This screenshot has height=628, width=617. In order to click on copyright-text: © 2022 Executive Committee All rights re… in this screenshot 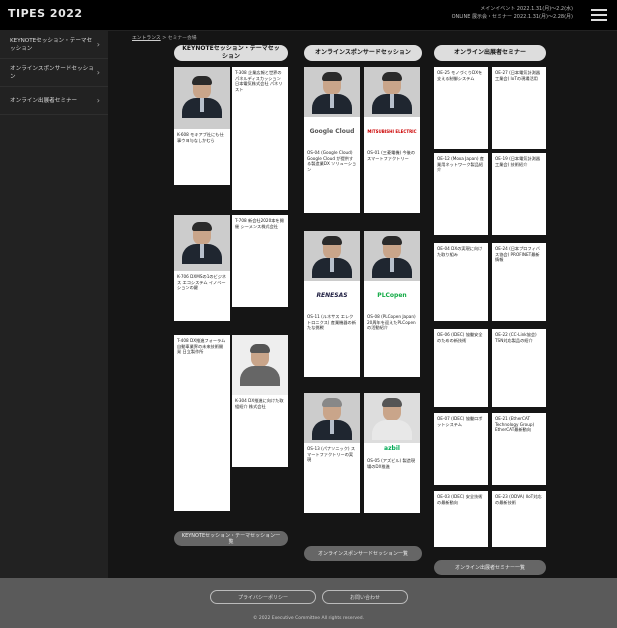, I will do `click(308, 618)`.